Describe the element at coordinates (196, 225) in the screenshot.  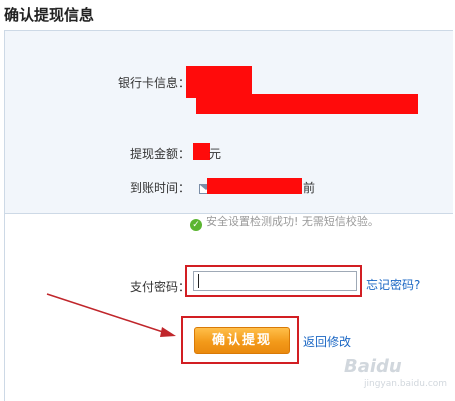
I see `check-circle-icon: ✓` at that location.